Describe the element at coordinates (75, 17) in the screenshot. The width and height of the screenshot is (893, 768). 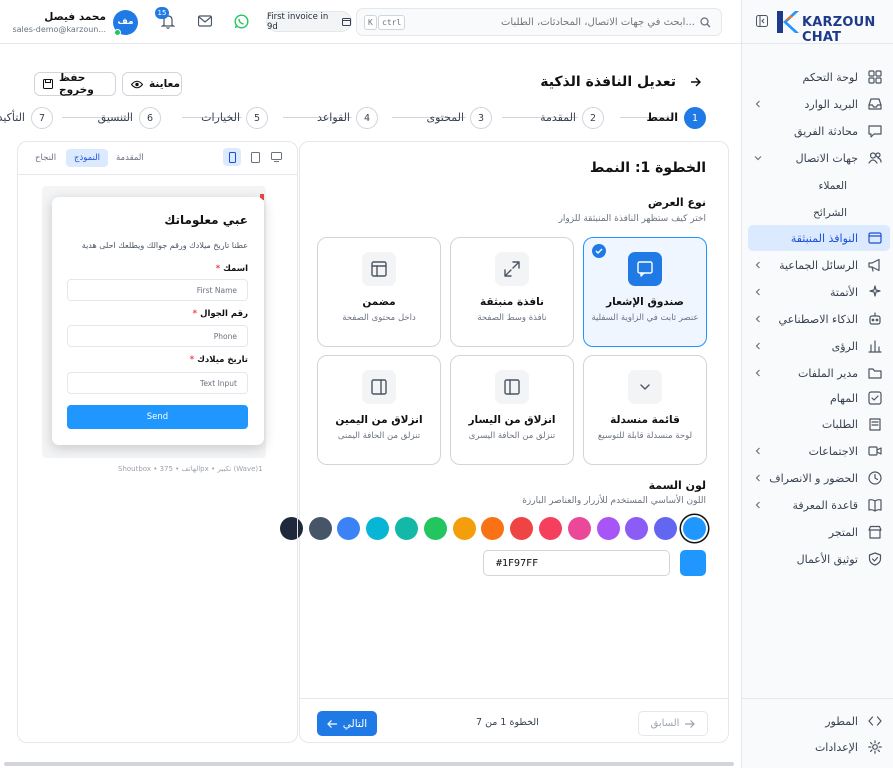
I see `user-name: محمد فيصل` at that location.